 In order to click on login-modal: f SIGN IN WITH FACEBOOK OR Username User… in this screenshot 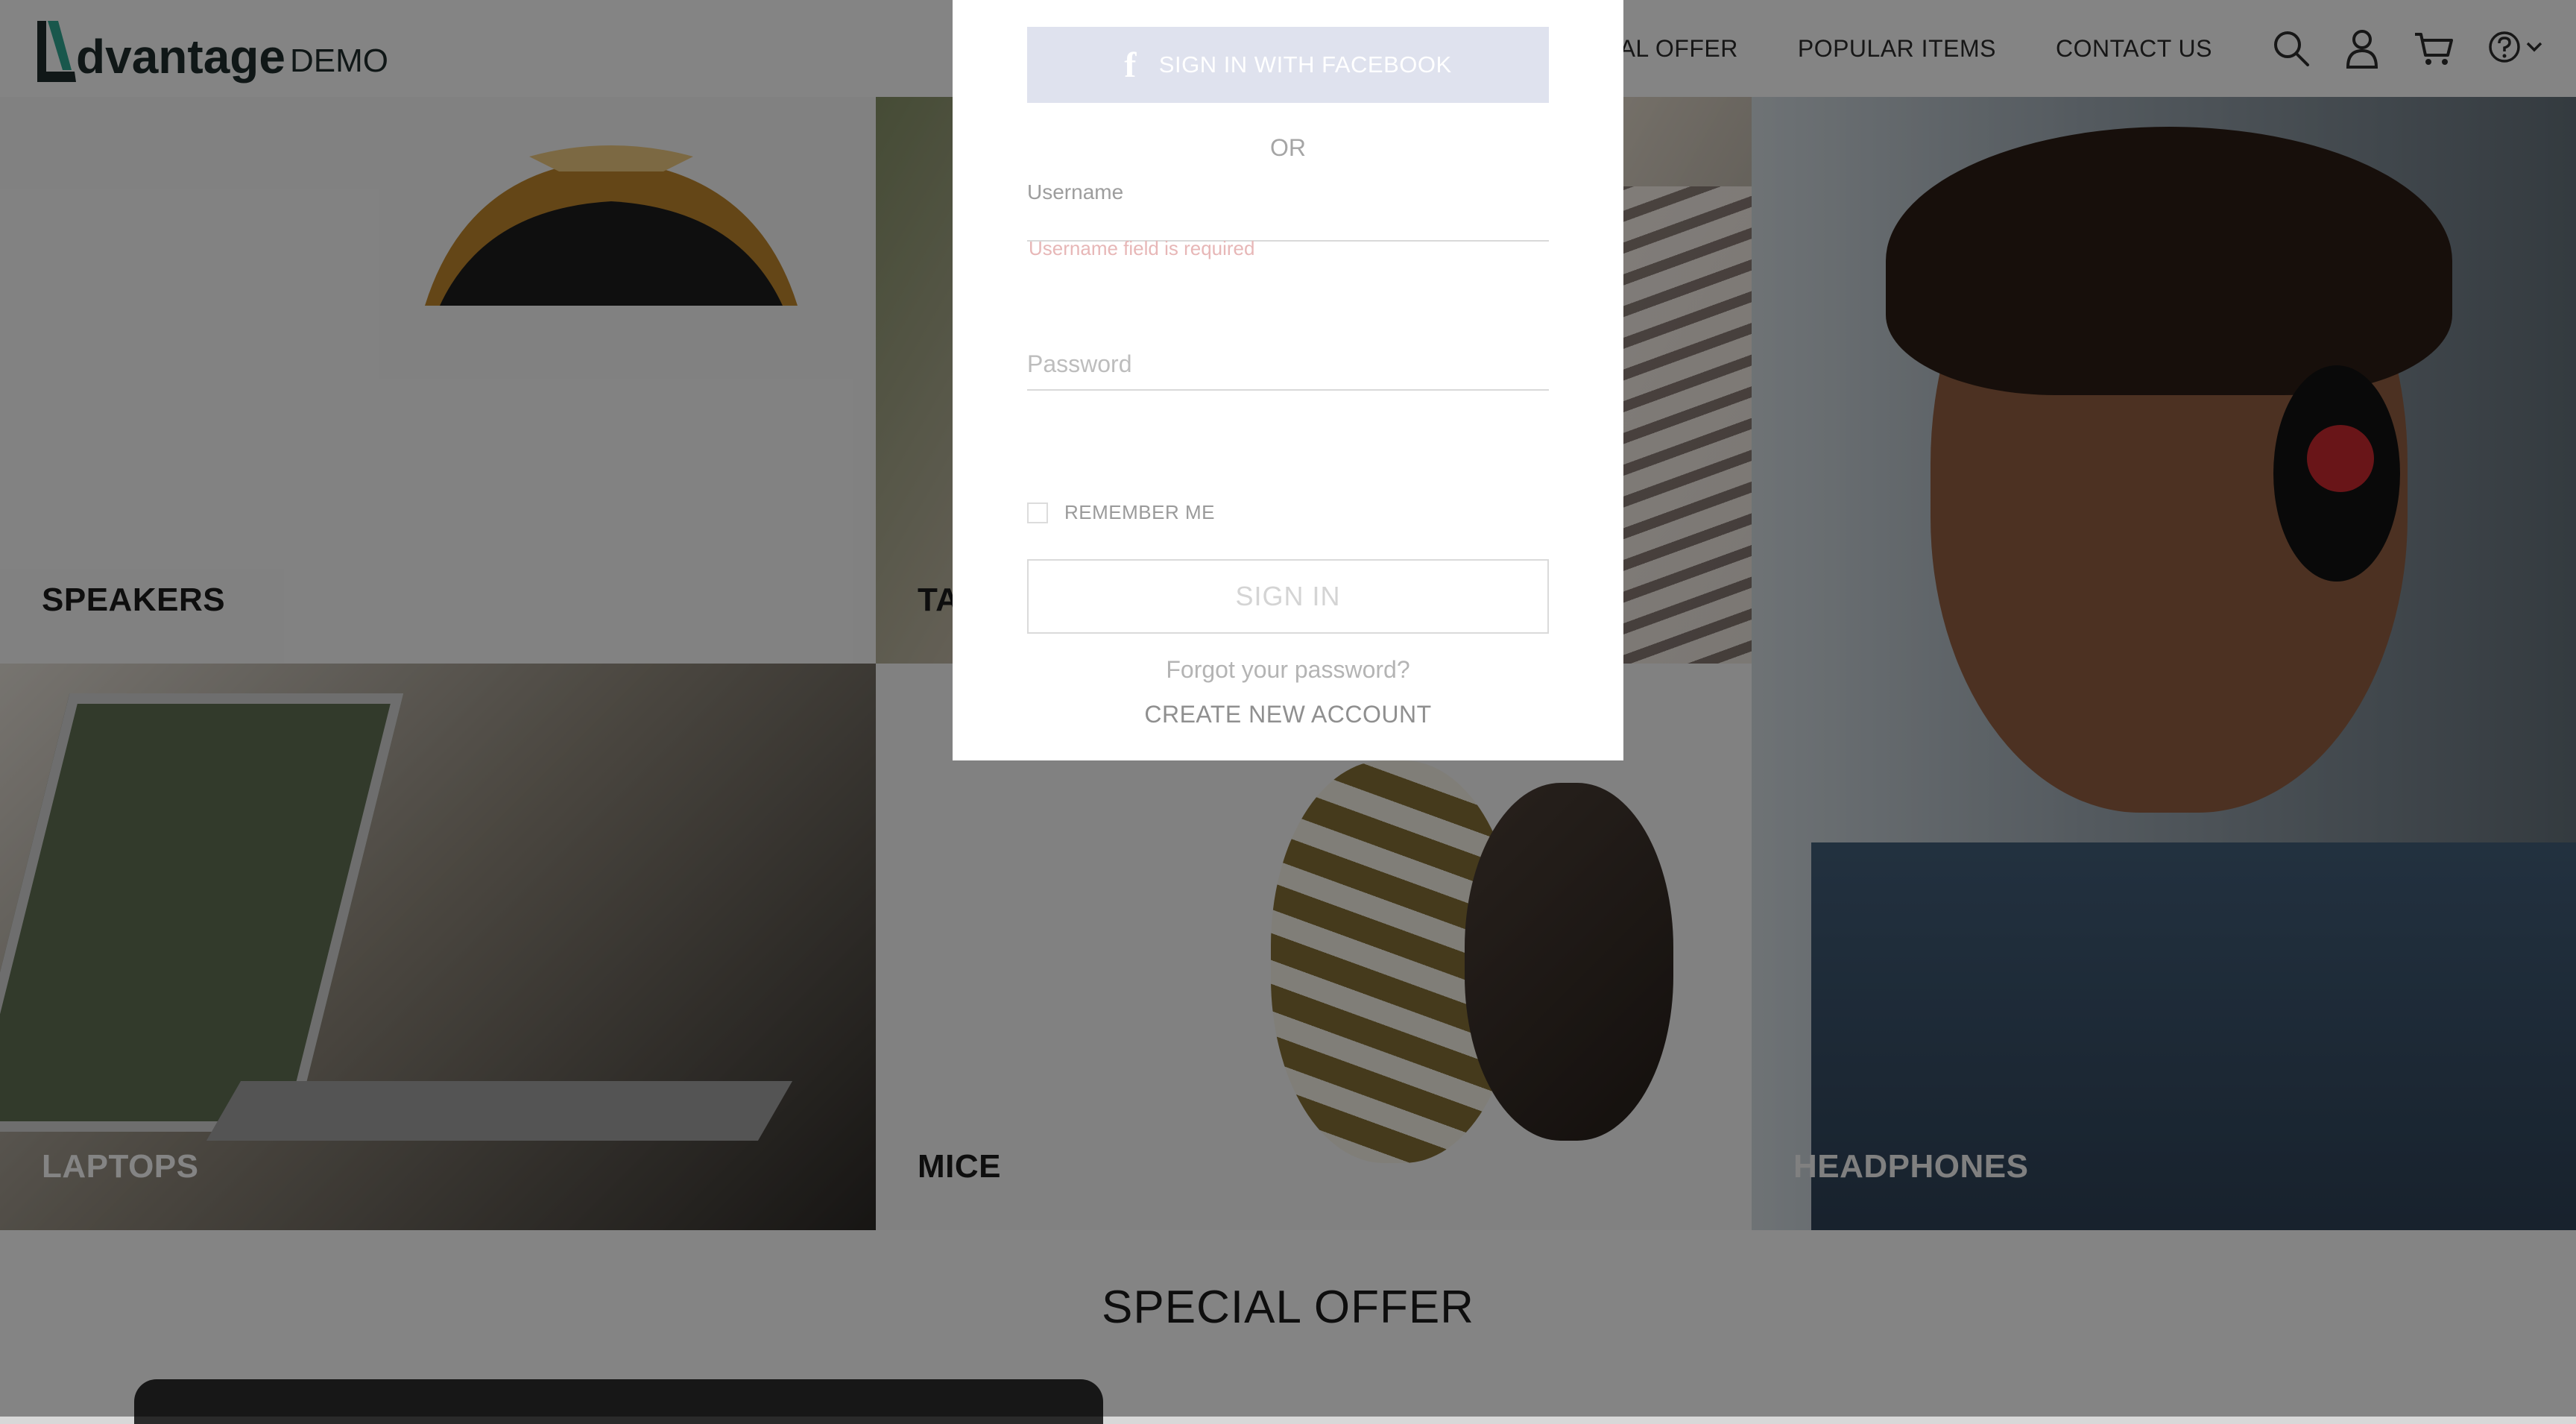, I will do `click(1288, 380)`.